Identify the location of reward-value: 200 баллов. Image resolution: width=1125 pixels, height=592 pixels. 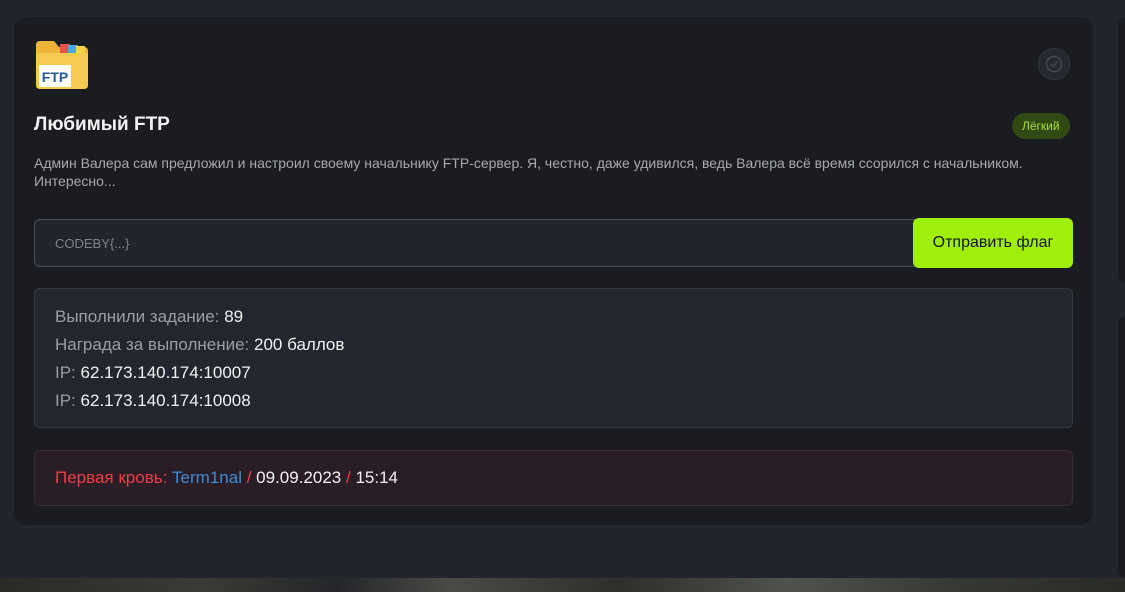
(299, 344).